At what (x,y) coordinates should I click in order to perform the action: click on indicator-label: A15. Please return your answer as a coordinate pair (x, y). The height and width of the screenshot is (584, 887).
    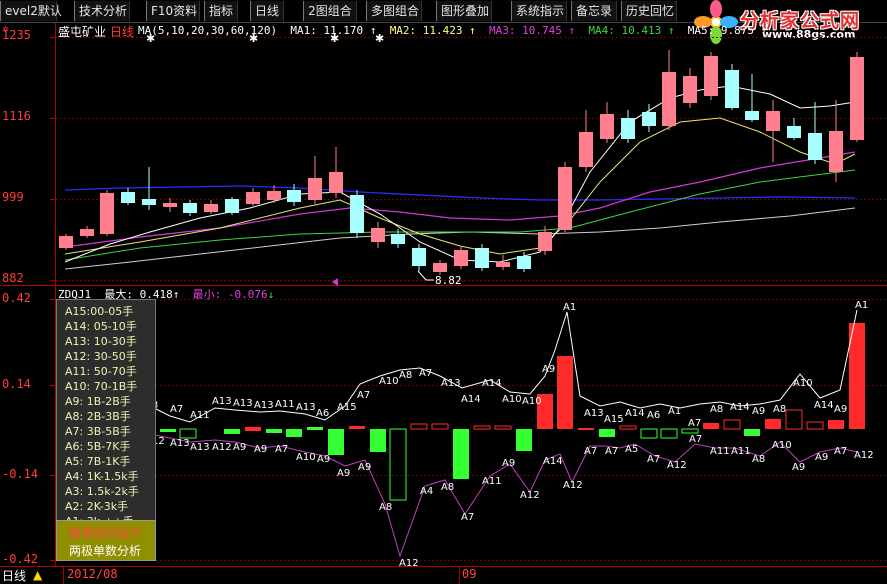
    Looking at the image, I should click on (614, 419).